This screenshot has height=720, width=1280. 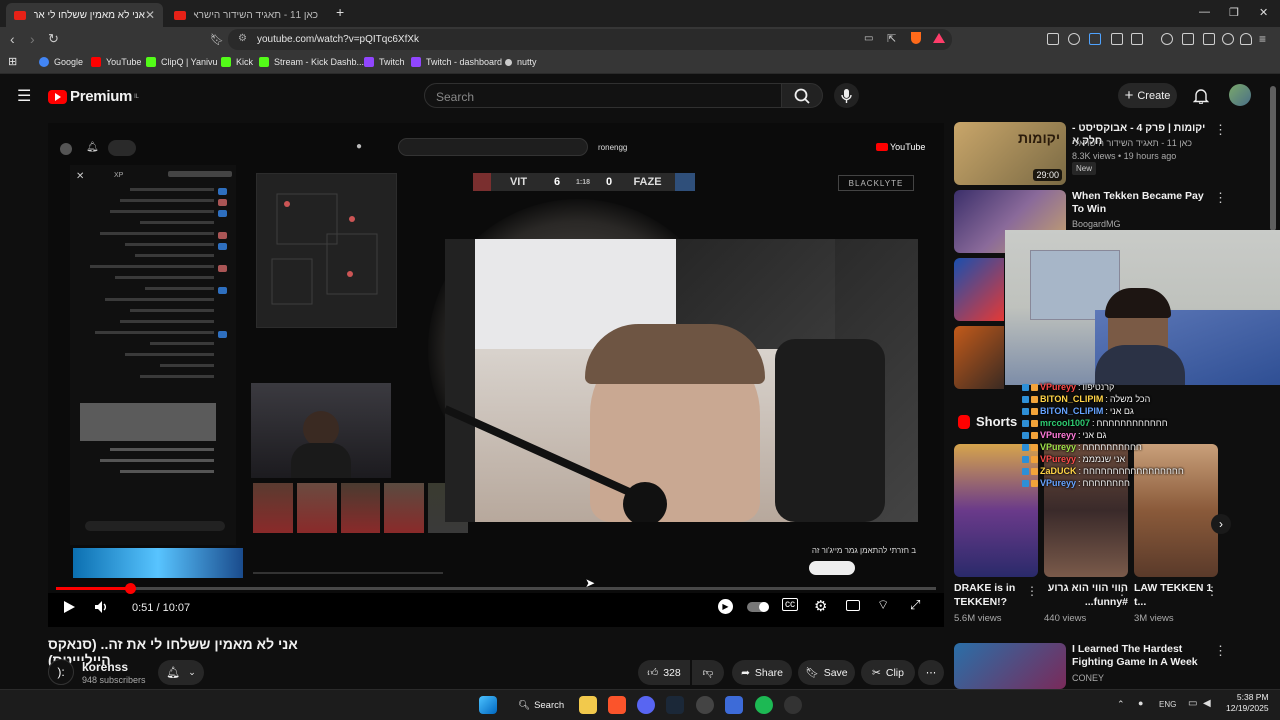 I want to click on language-indicator: ENG, so click(x=1167, y=704).